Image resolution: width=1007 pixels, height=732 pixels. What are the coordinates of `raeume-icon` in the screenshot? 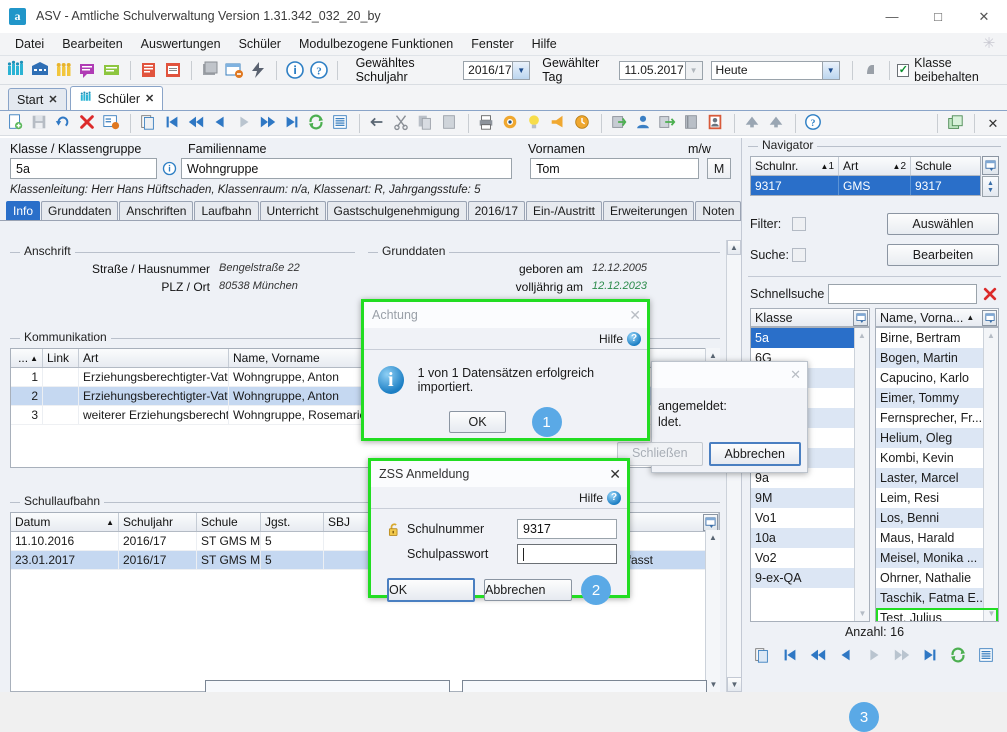 It's located at (112, 70).